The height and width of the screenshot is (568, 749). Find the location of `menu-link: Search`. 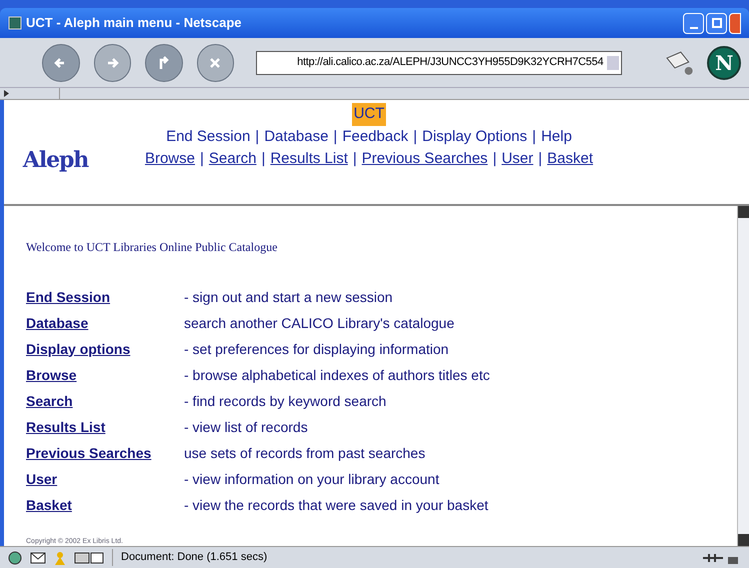

menu-link: Search is located at coordinates (105, 401).